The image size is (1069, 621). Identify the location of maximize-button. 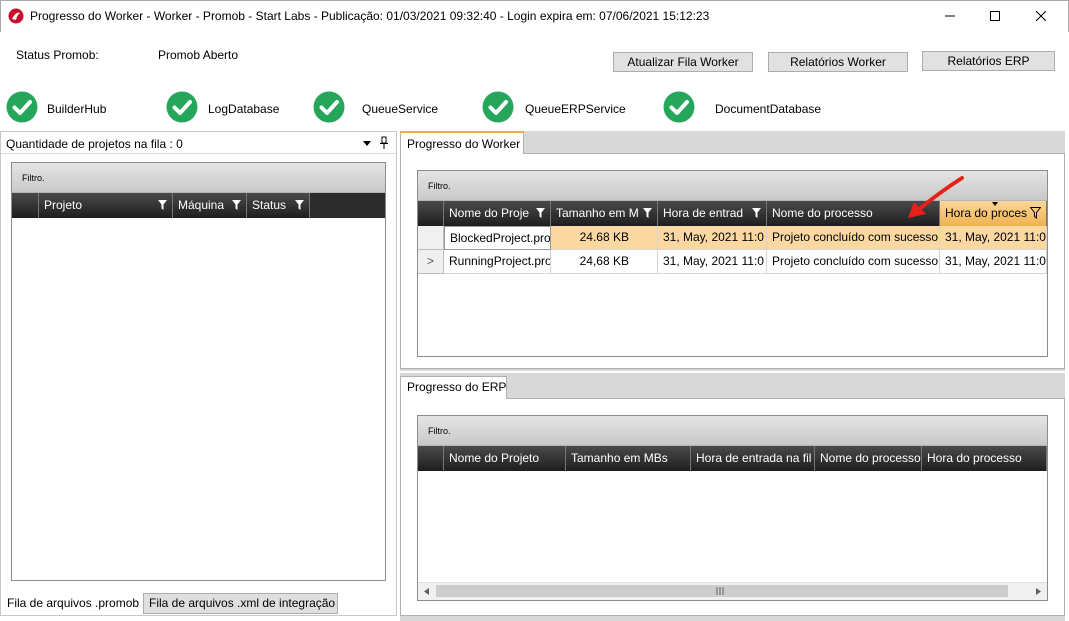
(995, 15).